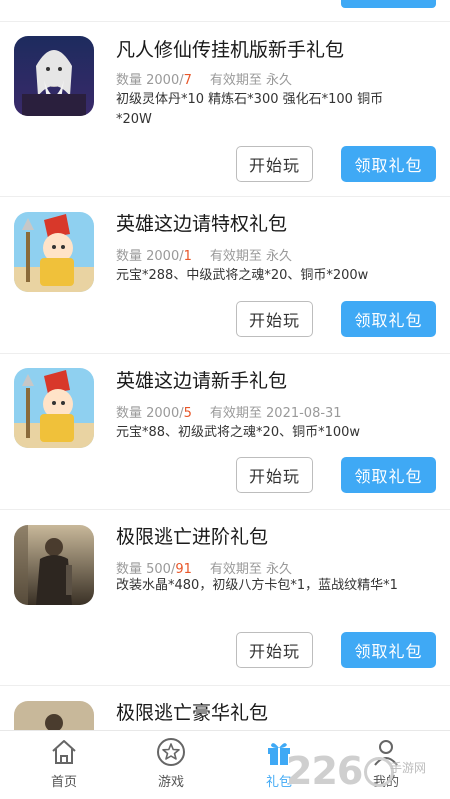 The width and height of the screenshot is (450, 799). I want to click on gift-quantity: 数量 500/91 有效期至 永久, so click(204, 567).